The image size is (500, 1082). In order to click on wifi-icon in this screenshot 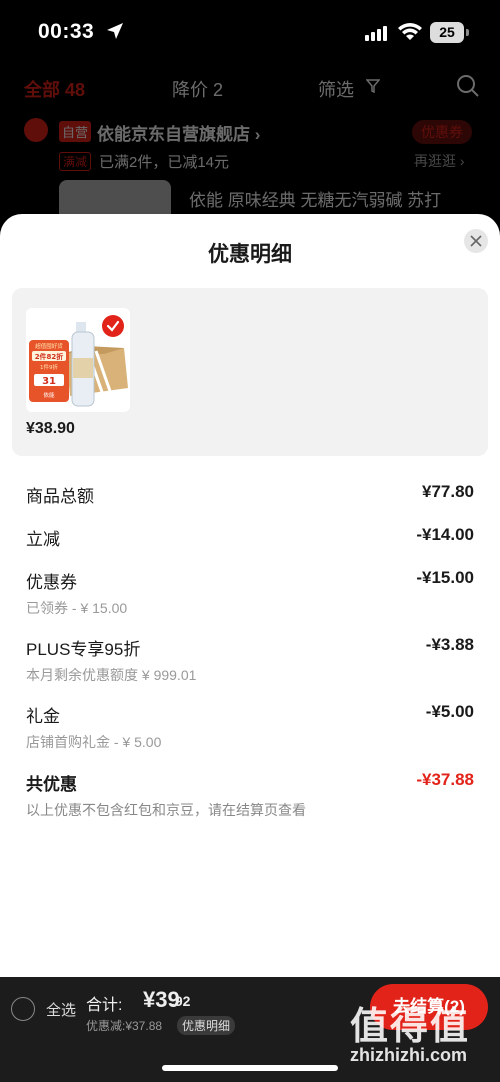, I will do `click(410, 31)`.